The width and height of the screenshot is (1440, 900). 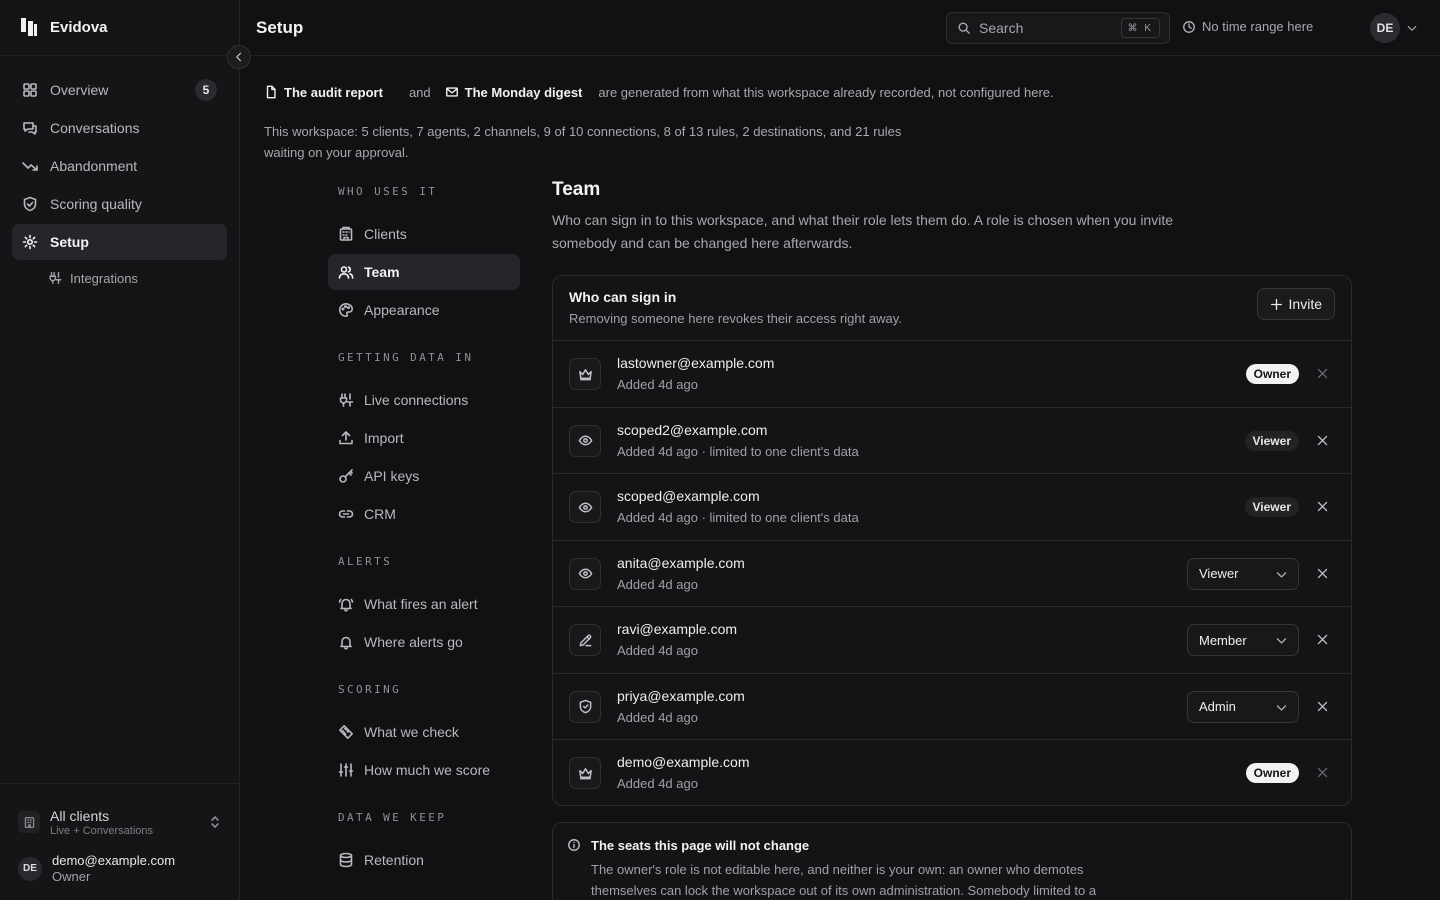 I want to click on member-row: lastowner@example.com Added 4d ago Owner, so click(x=952, y=374).